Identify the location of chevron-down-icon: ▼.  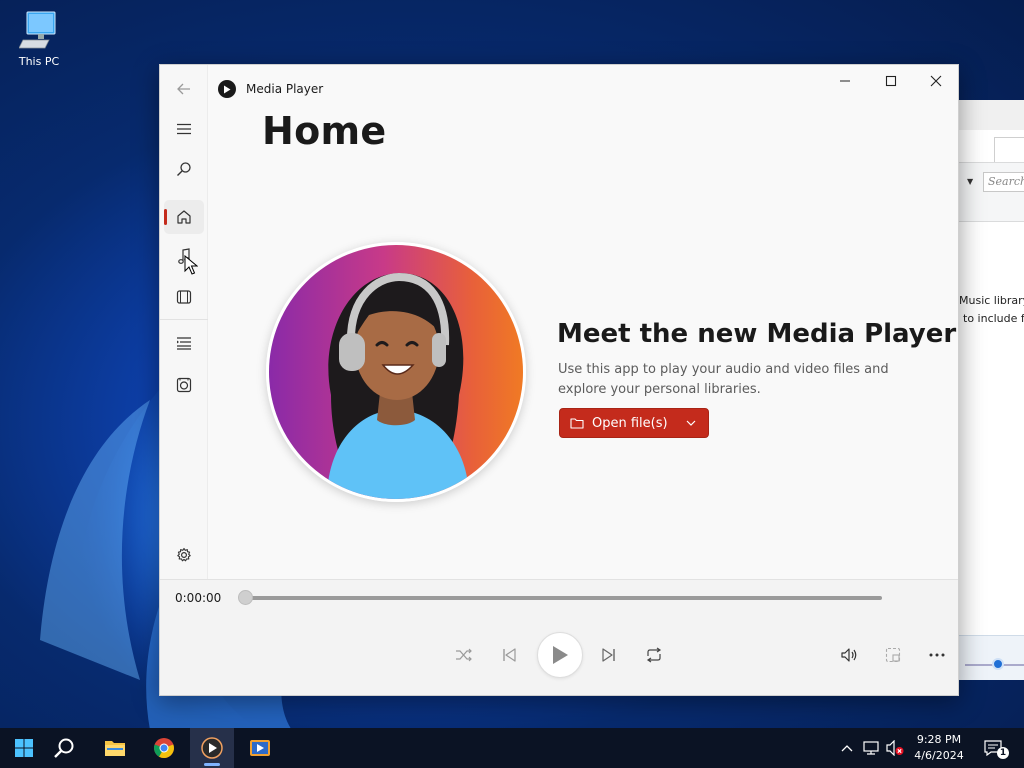
(970, 181).